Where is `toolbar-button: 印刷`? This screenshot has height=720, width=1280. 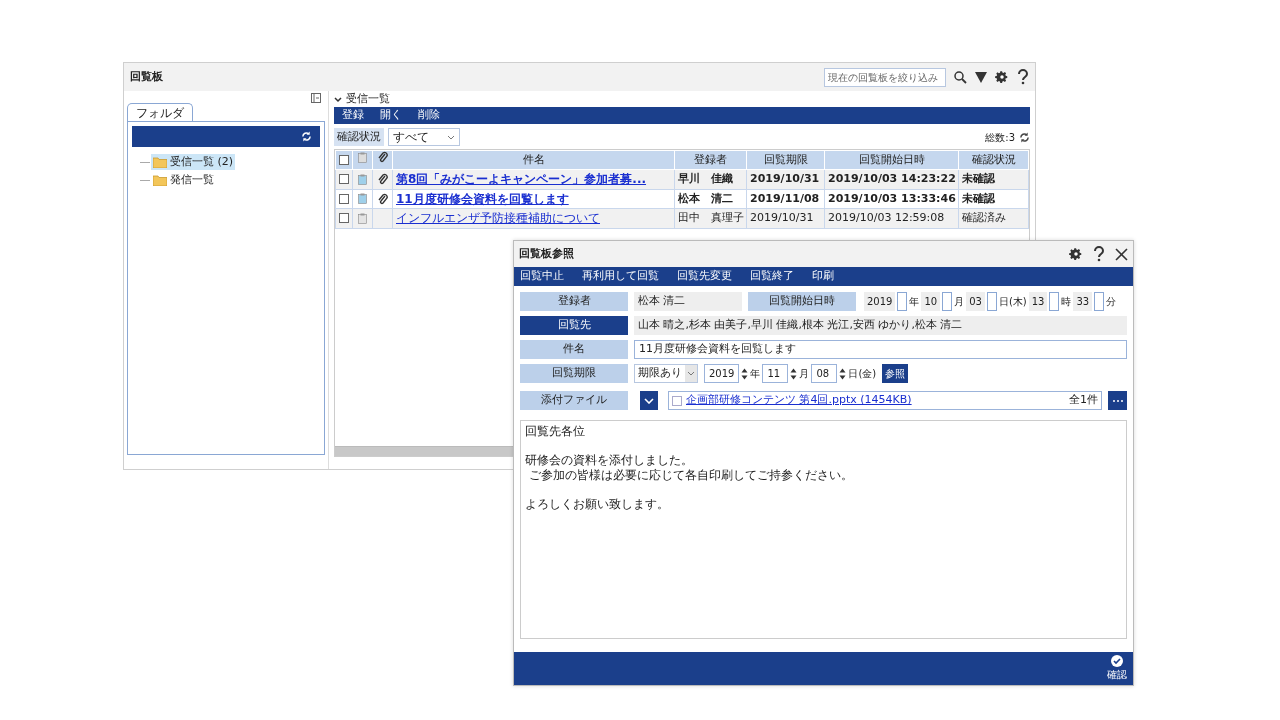 toolbar-button: 印刷 is located at coordinates (823, 276).